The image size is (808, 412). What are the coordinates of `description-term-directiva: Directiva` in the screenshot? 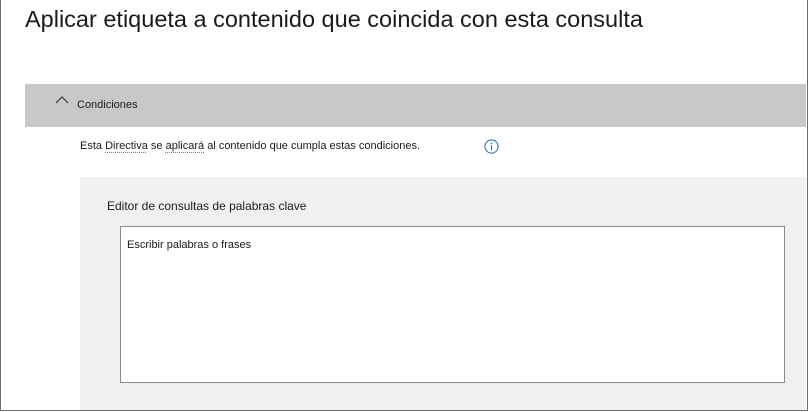 It's located at (126, 146).